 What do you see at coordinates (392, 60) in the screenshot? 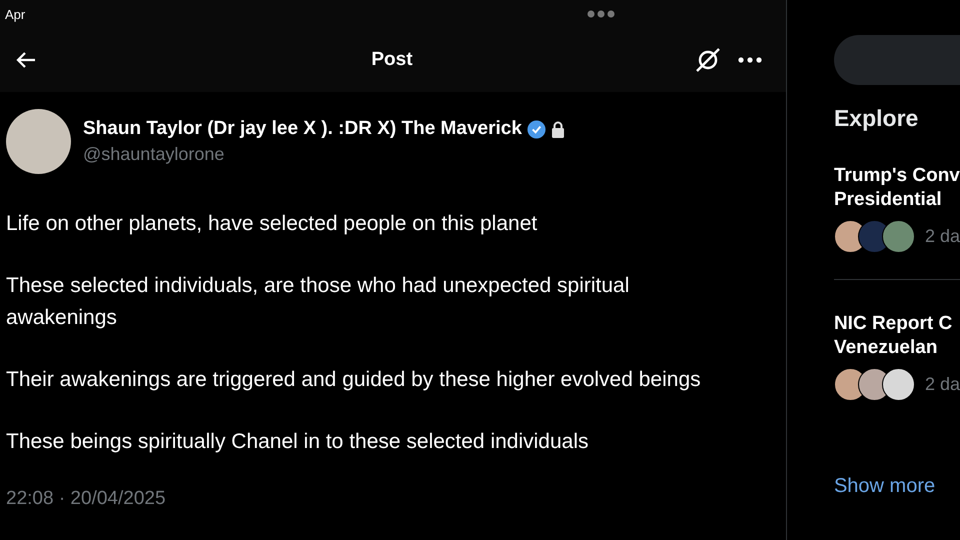
I see `page-title: Post` at bounding box center [392, 60].